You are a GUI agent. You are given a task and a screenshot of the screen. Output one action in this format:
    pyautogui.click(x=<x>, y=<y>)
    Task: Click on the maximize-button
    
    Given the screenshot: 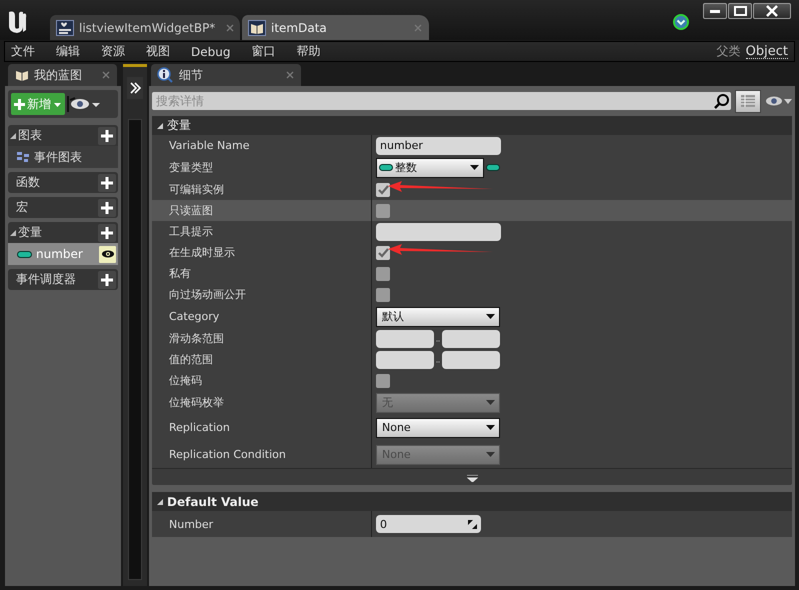 What is the action you would take?
    pyautogui.click(x=740, y=11)
    